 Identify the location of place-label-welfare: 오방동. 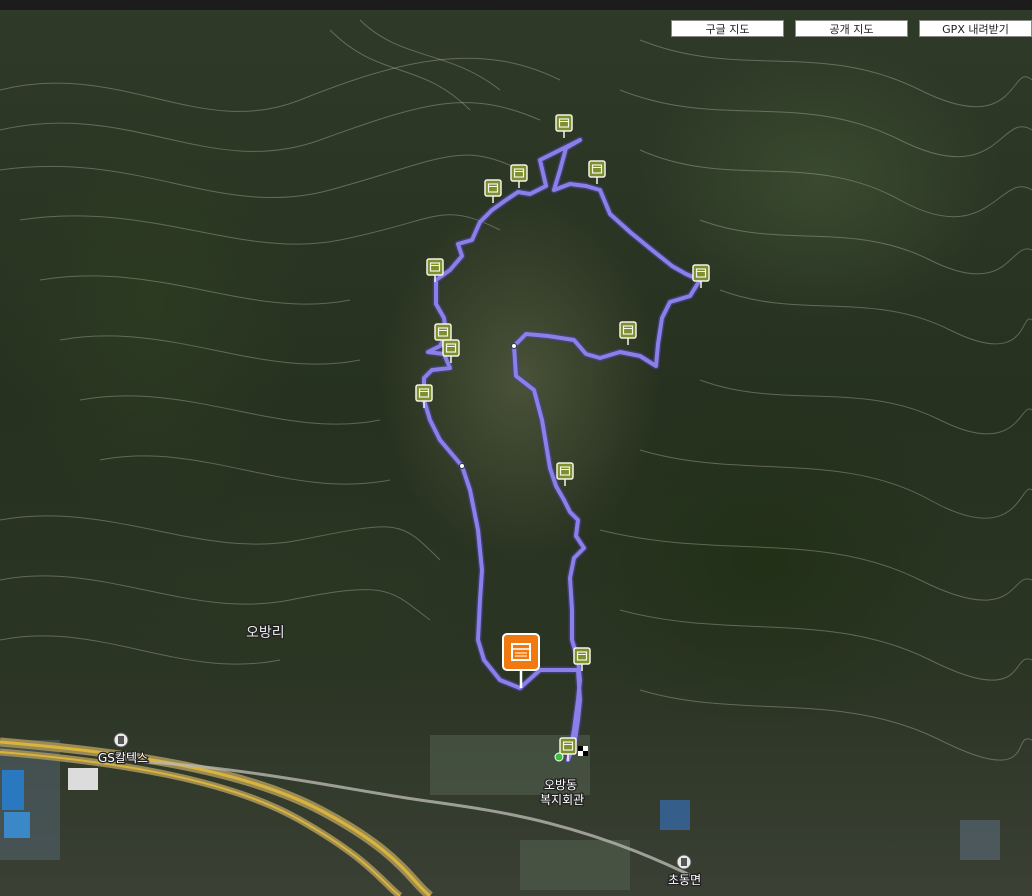
(560, 785).